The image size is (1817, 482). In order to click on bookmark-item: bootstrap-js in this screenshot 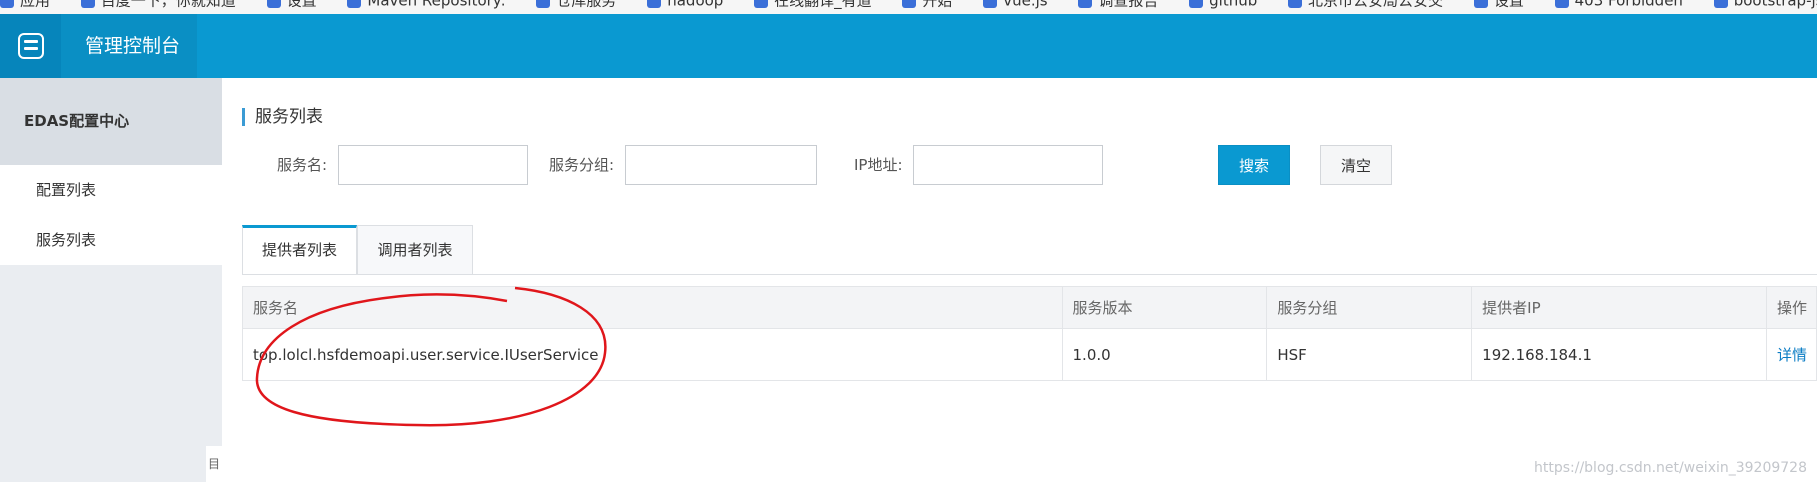, I will do `click(1765, 4)`.